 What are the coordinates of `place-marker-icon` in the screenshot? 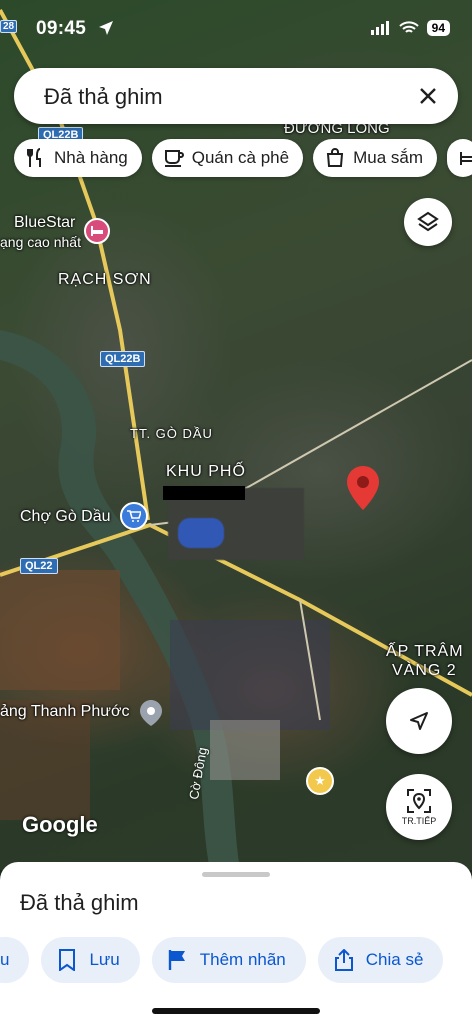 It's located at (151, 713).